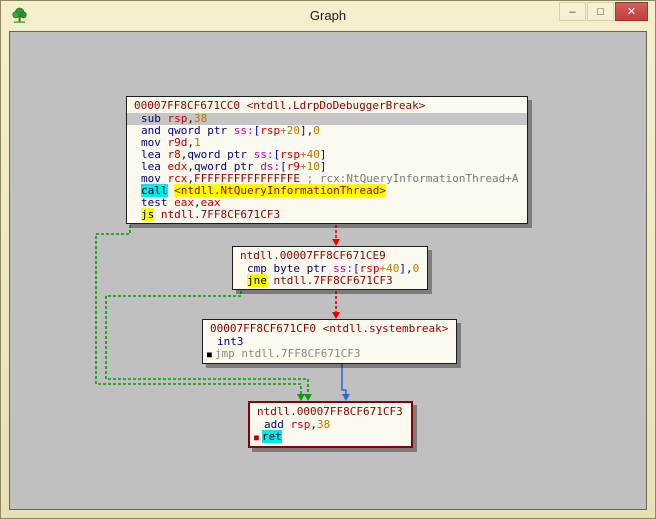  What do you see at coordinates (287, 353) in the screenshot?
I see `token-gray: jmp ntdll.7FF8CF671CF3` at bounding box center [287, 353].